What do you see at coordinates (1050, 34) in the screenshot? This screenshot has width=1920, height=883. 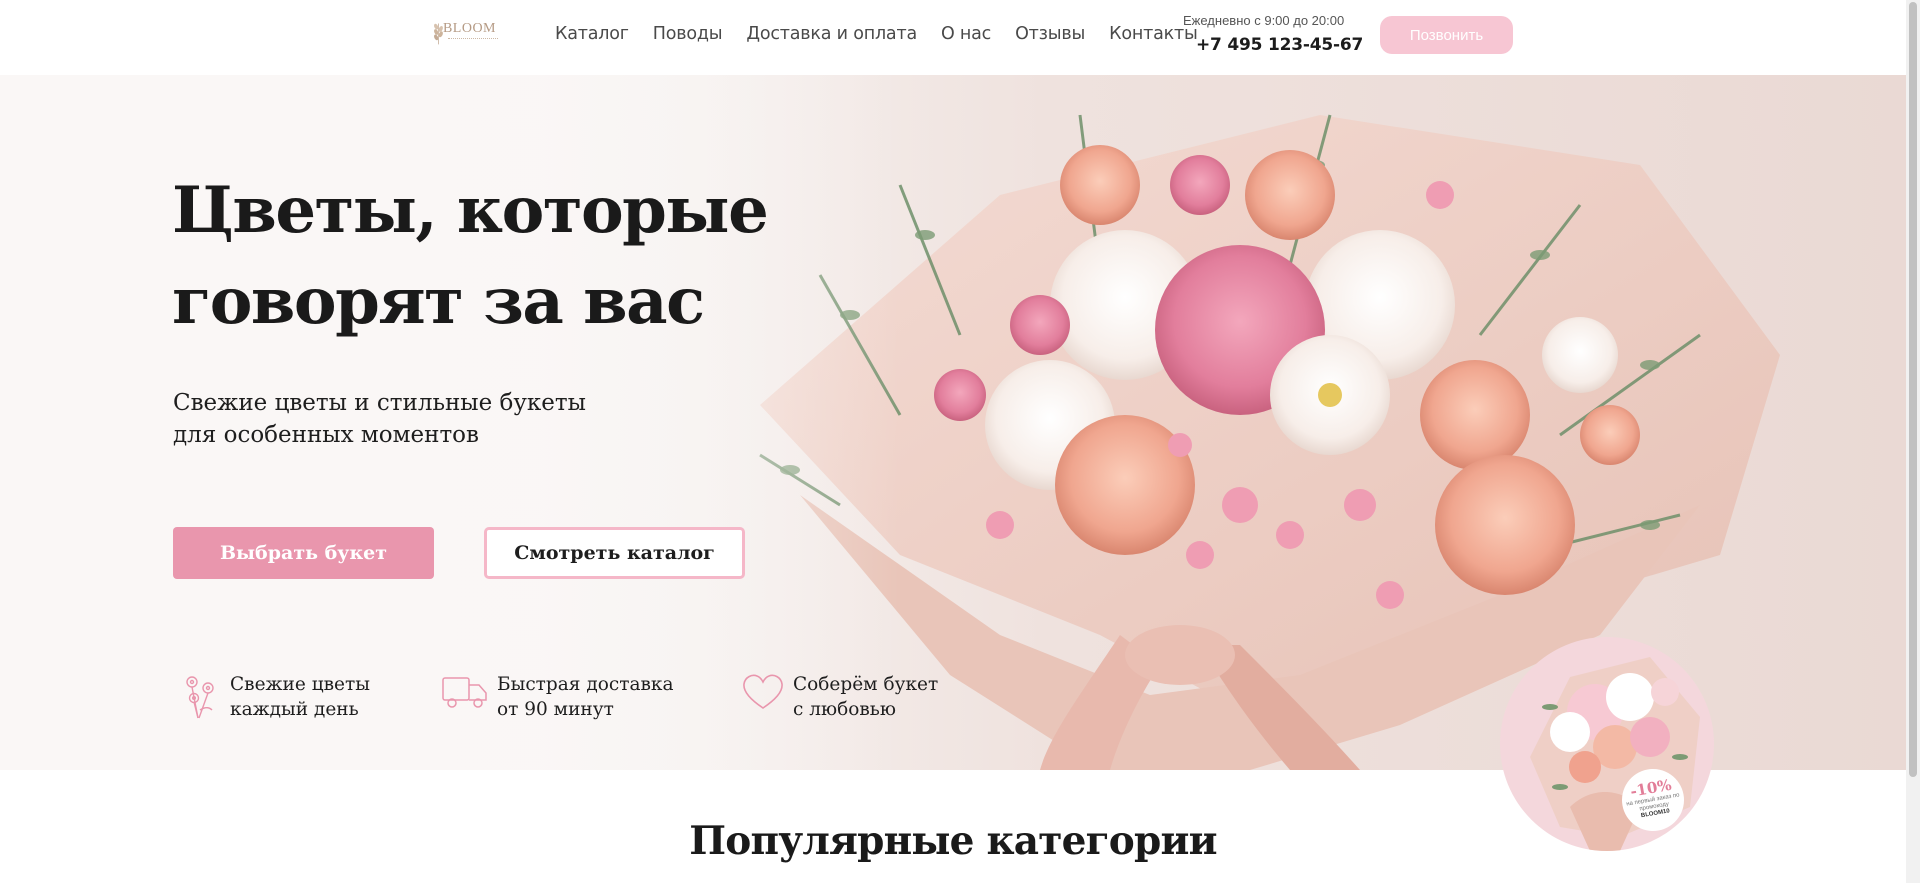 I see `nav-link-reviews: Отзывы` at bounding box center [1050, 34].